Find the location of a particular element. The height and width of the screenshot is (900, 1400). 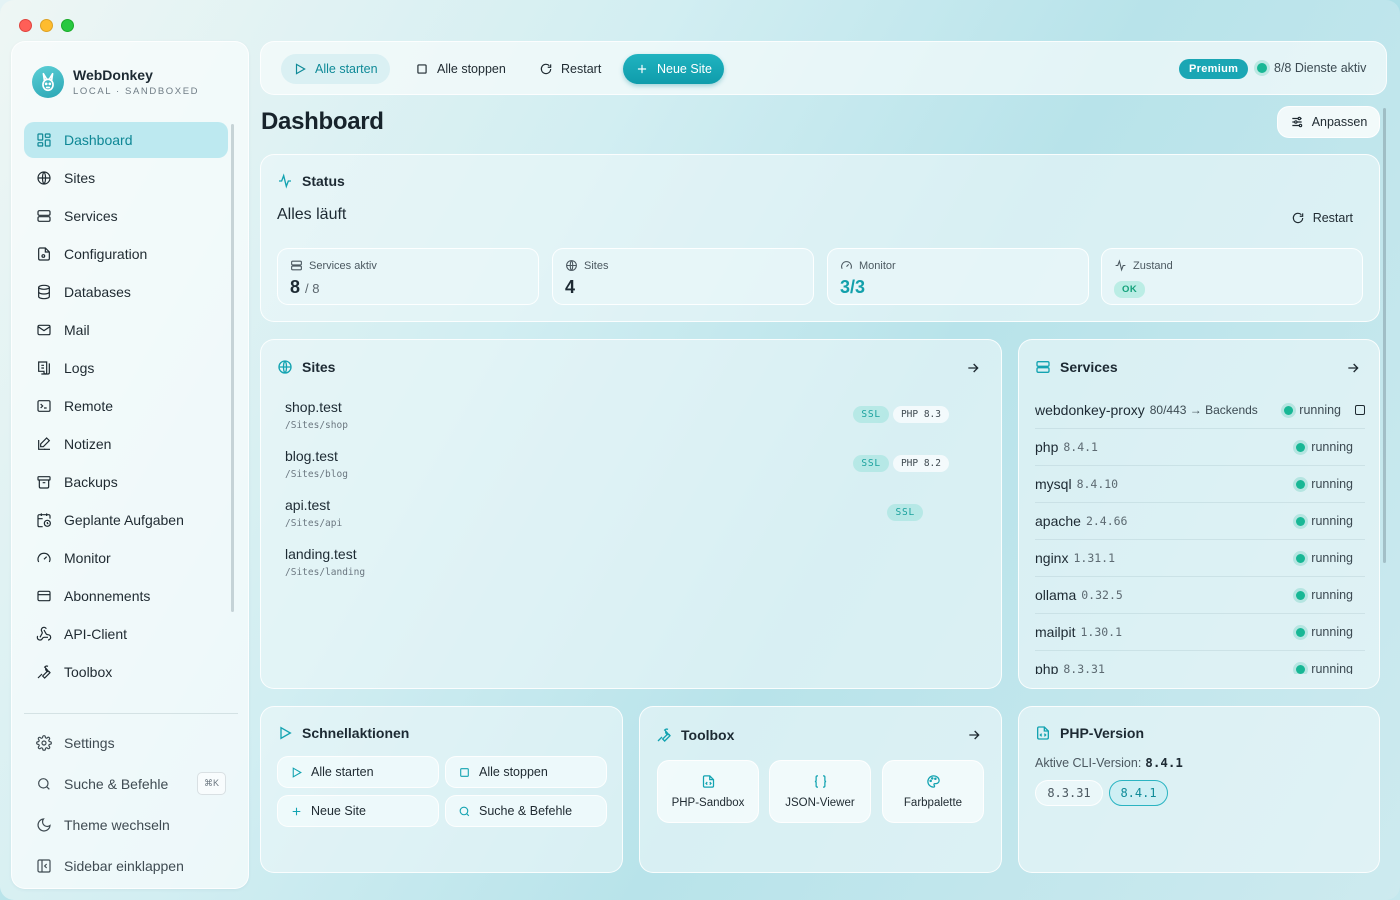

zoom-window-button is located at coordinates (67, 25).